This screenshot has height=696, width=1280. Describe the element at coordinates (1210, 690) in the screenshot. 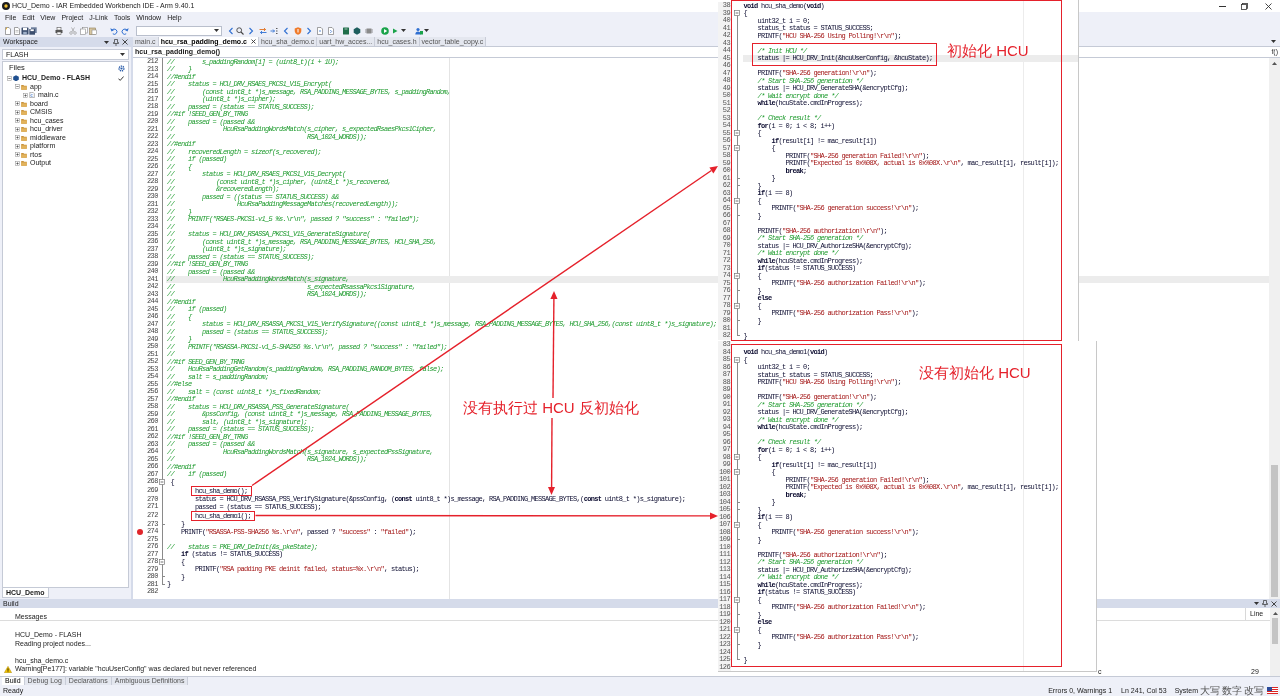

I see `status-indicator: 大写` at that location.